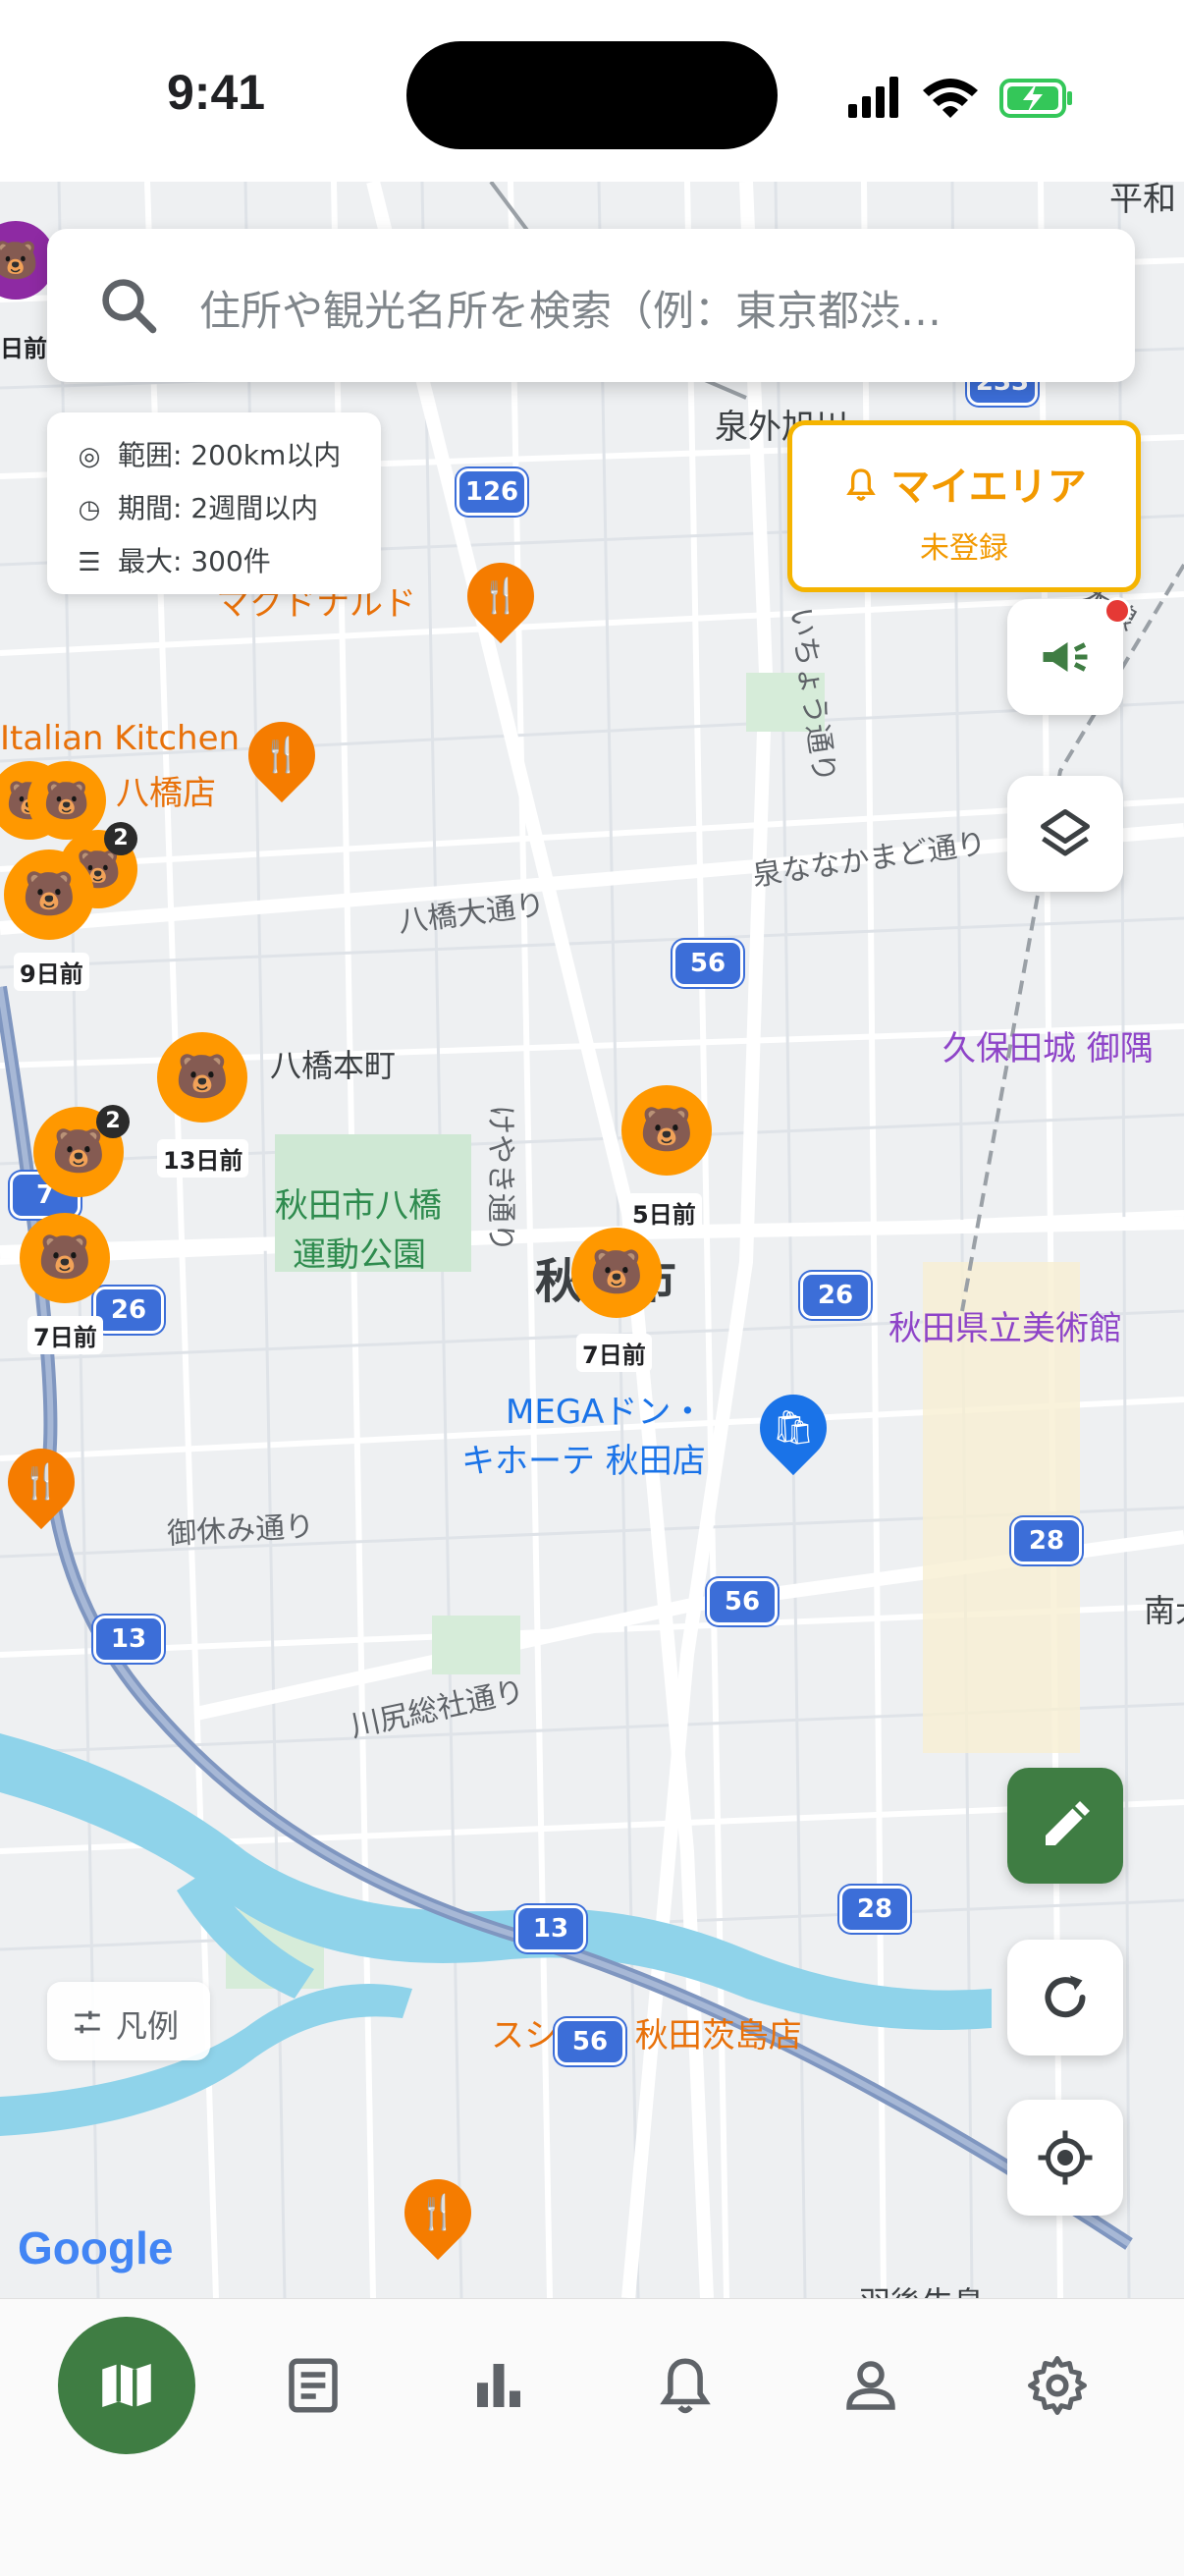  Describe the element at coordinates (1005, 1329) in the screenshot. I see `label-art-museum: 秋田県立美術館` at that location.